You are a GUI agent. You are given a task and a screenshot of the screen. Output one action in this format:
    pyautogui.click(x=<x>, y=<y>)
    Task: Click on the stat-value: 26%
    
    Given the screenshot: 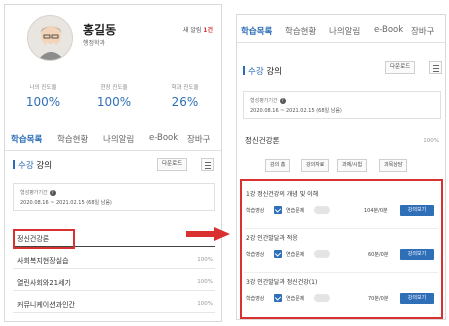 What is the action you would take?
    pyautogui.click(x=185, y=102)
    